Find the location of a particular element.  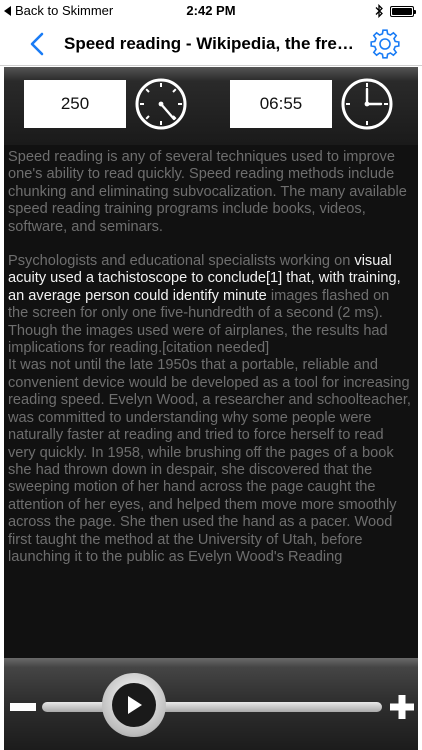

text-fade is located at coordinates (211, 647).